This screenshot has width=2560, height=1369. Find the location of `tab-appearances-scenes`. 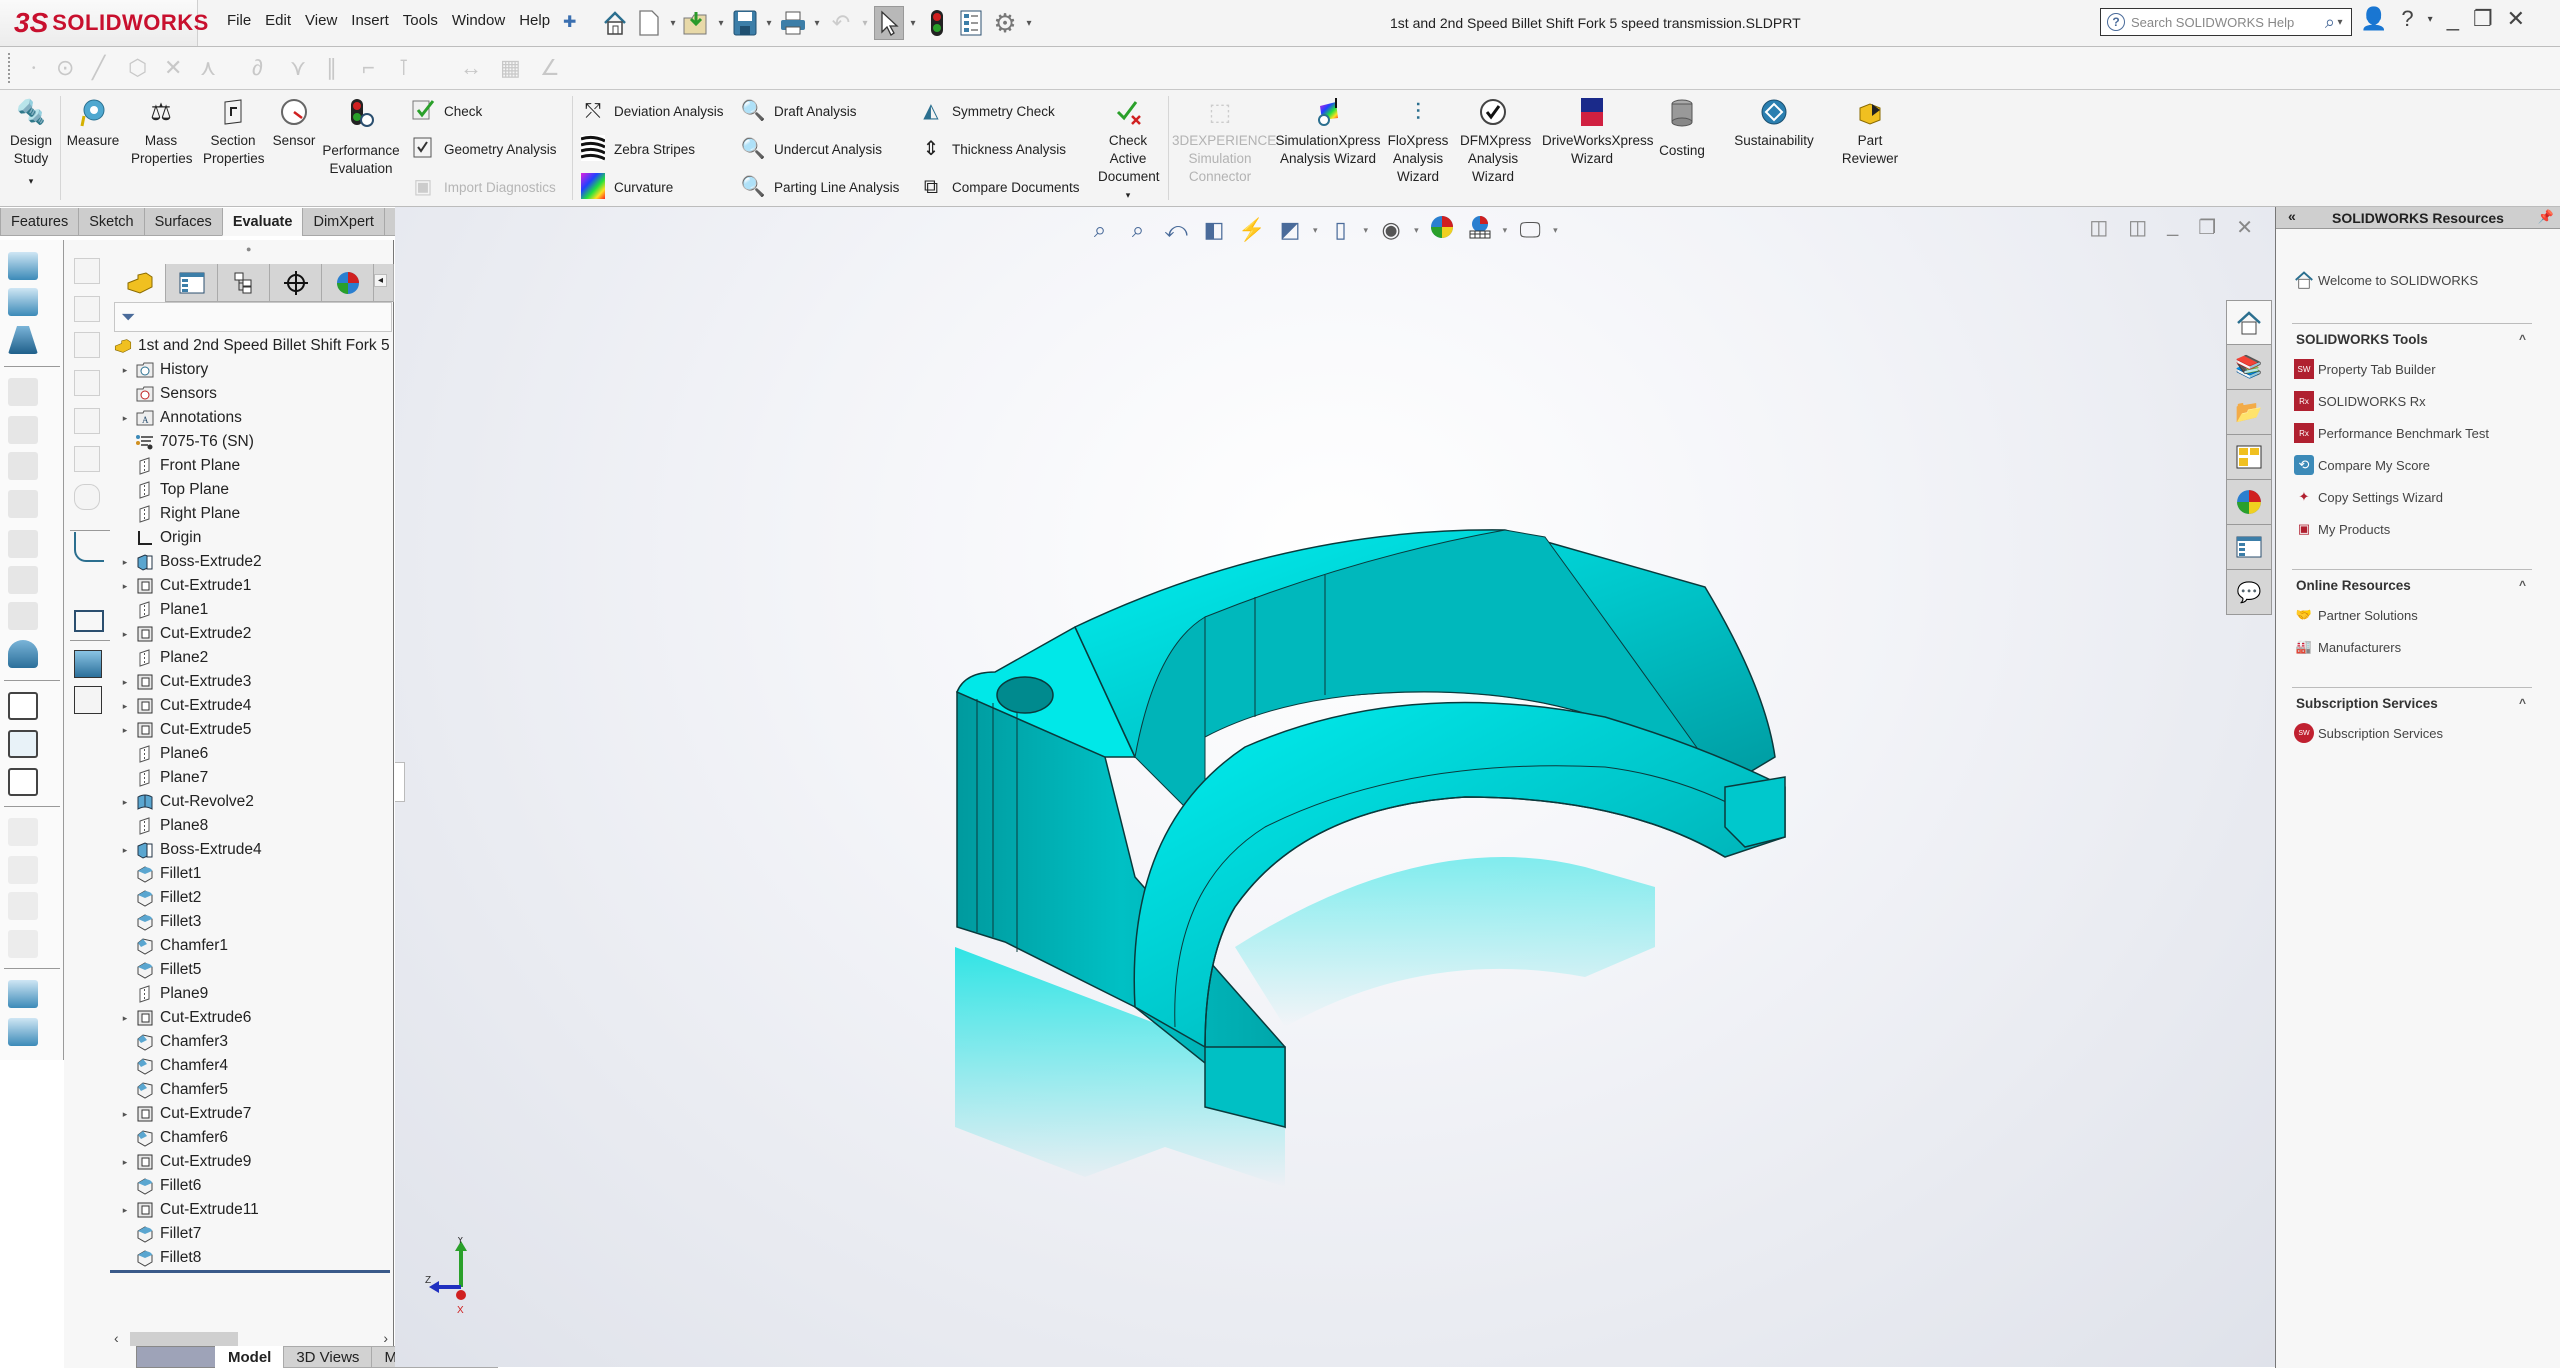

tab-appearances-scenes is located at coordinates (2249, 502).